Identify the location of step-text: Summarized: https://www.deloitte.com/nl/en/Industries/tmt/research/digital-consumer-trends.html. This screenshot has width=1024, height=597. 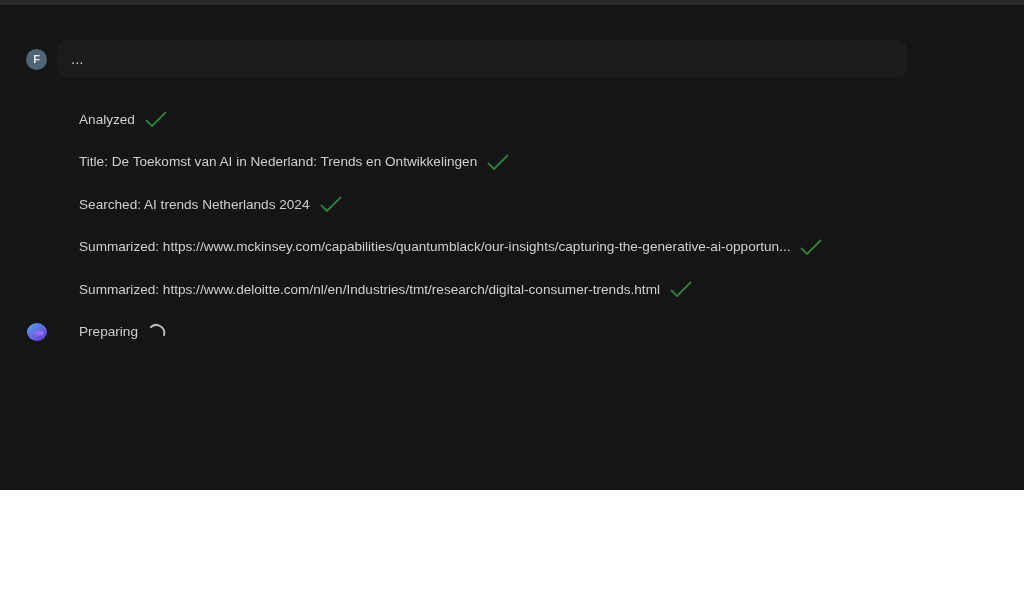
(369, 289).